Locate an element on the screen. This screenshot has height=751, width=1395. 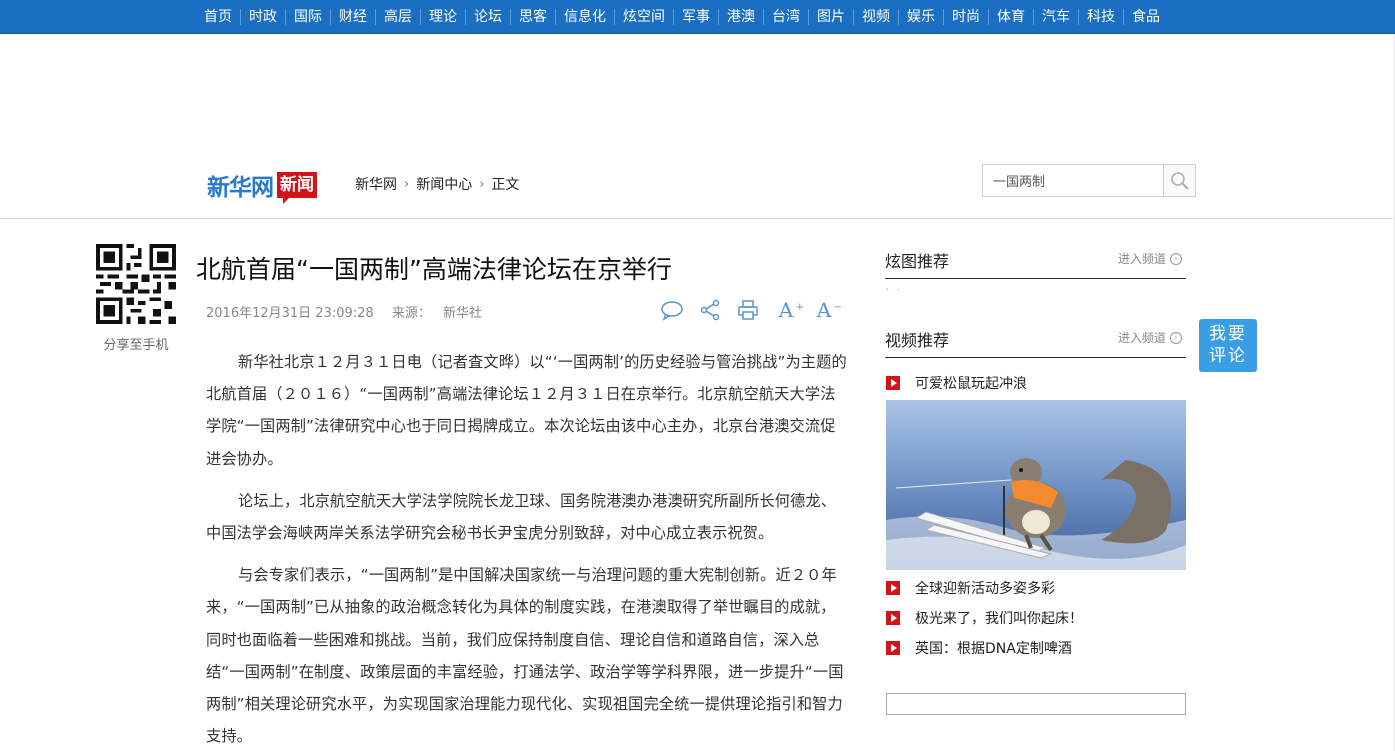
nav-item: 港澳 is located at coordinates (741, 17).